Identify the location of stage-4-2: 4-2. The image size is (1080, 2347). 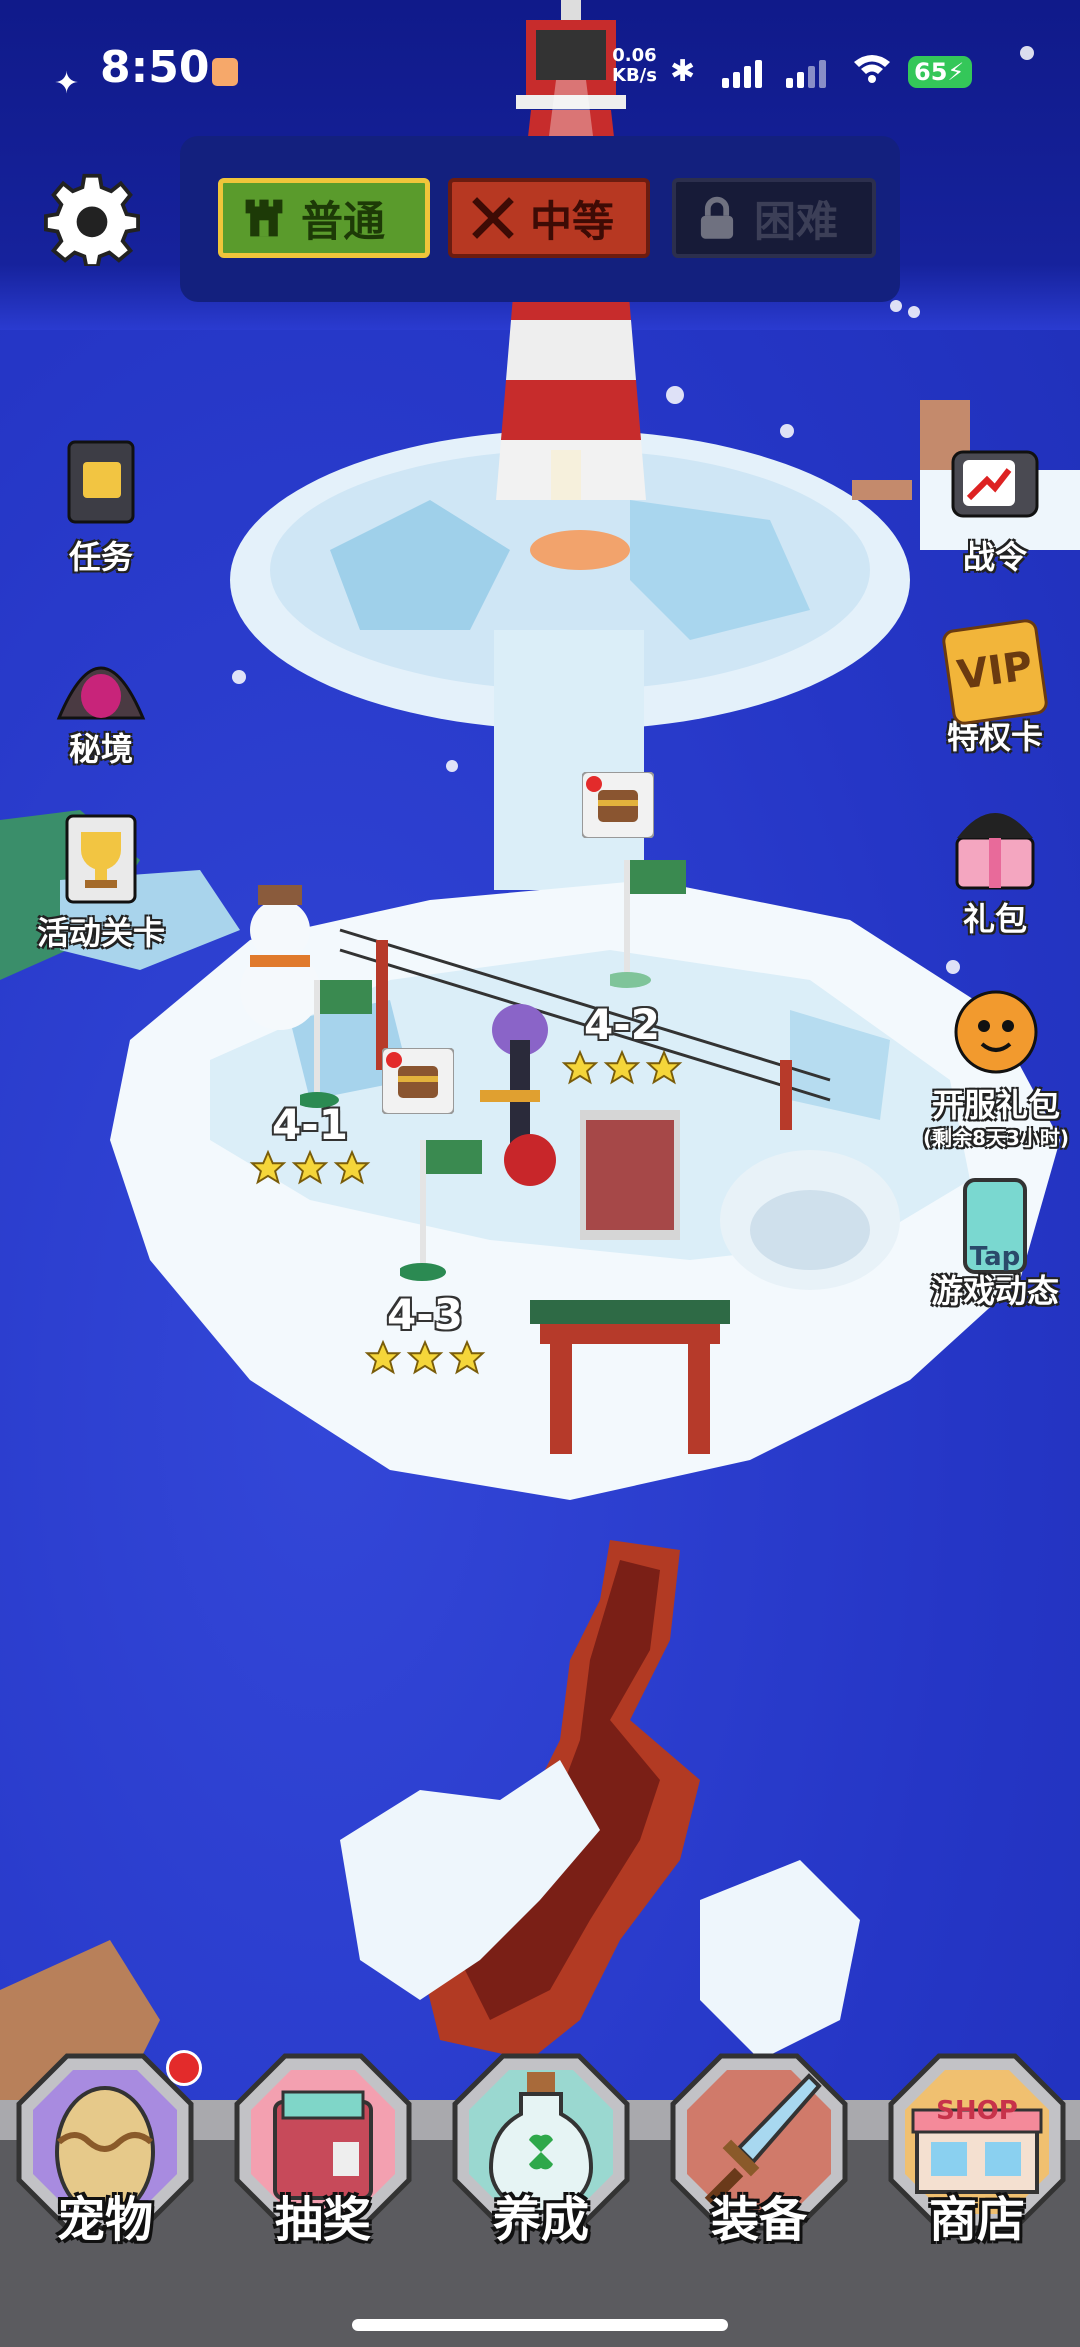
(622, 1043).